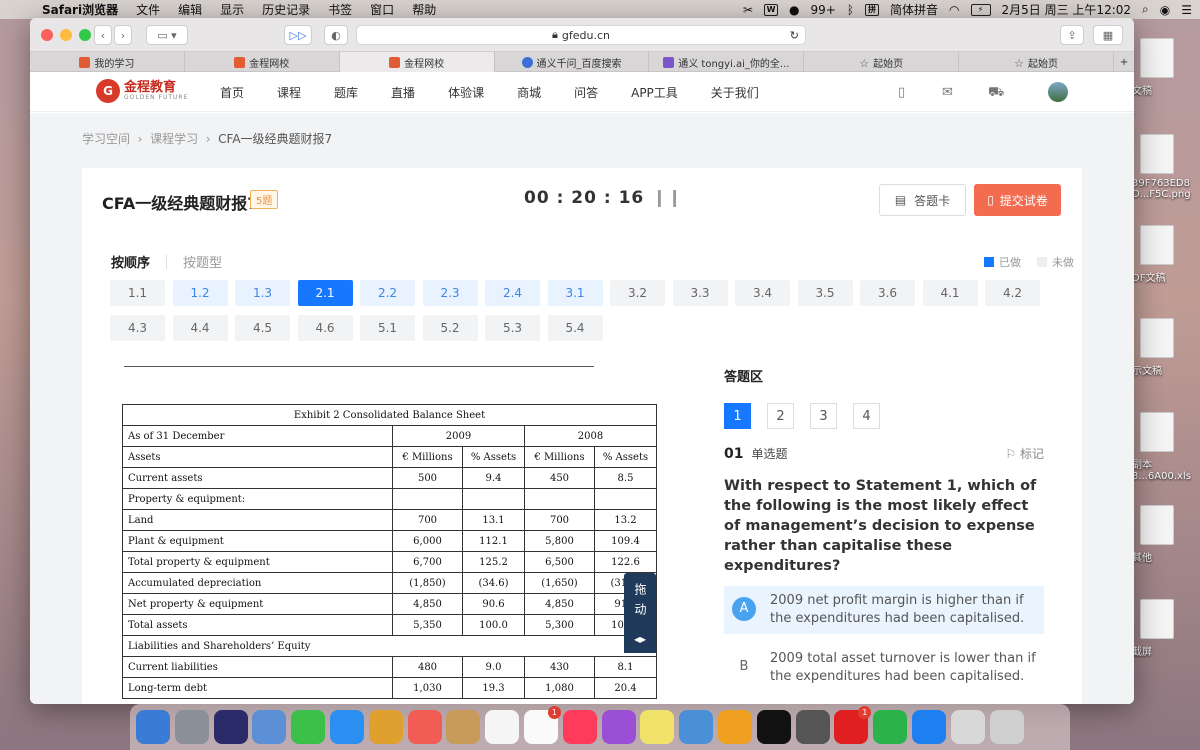 The width and height of the screenshot is (1200, 750). I want to click on answer-card-button: ▤ 答题卡, so click(922, 200).